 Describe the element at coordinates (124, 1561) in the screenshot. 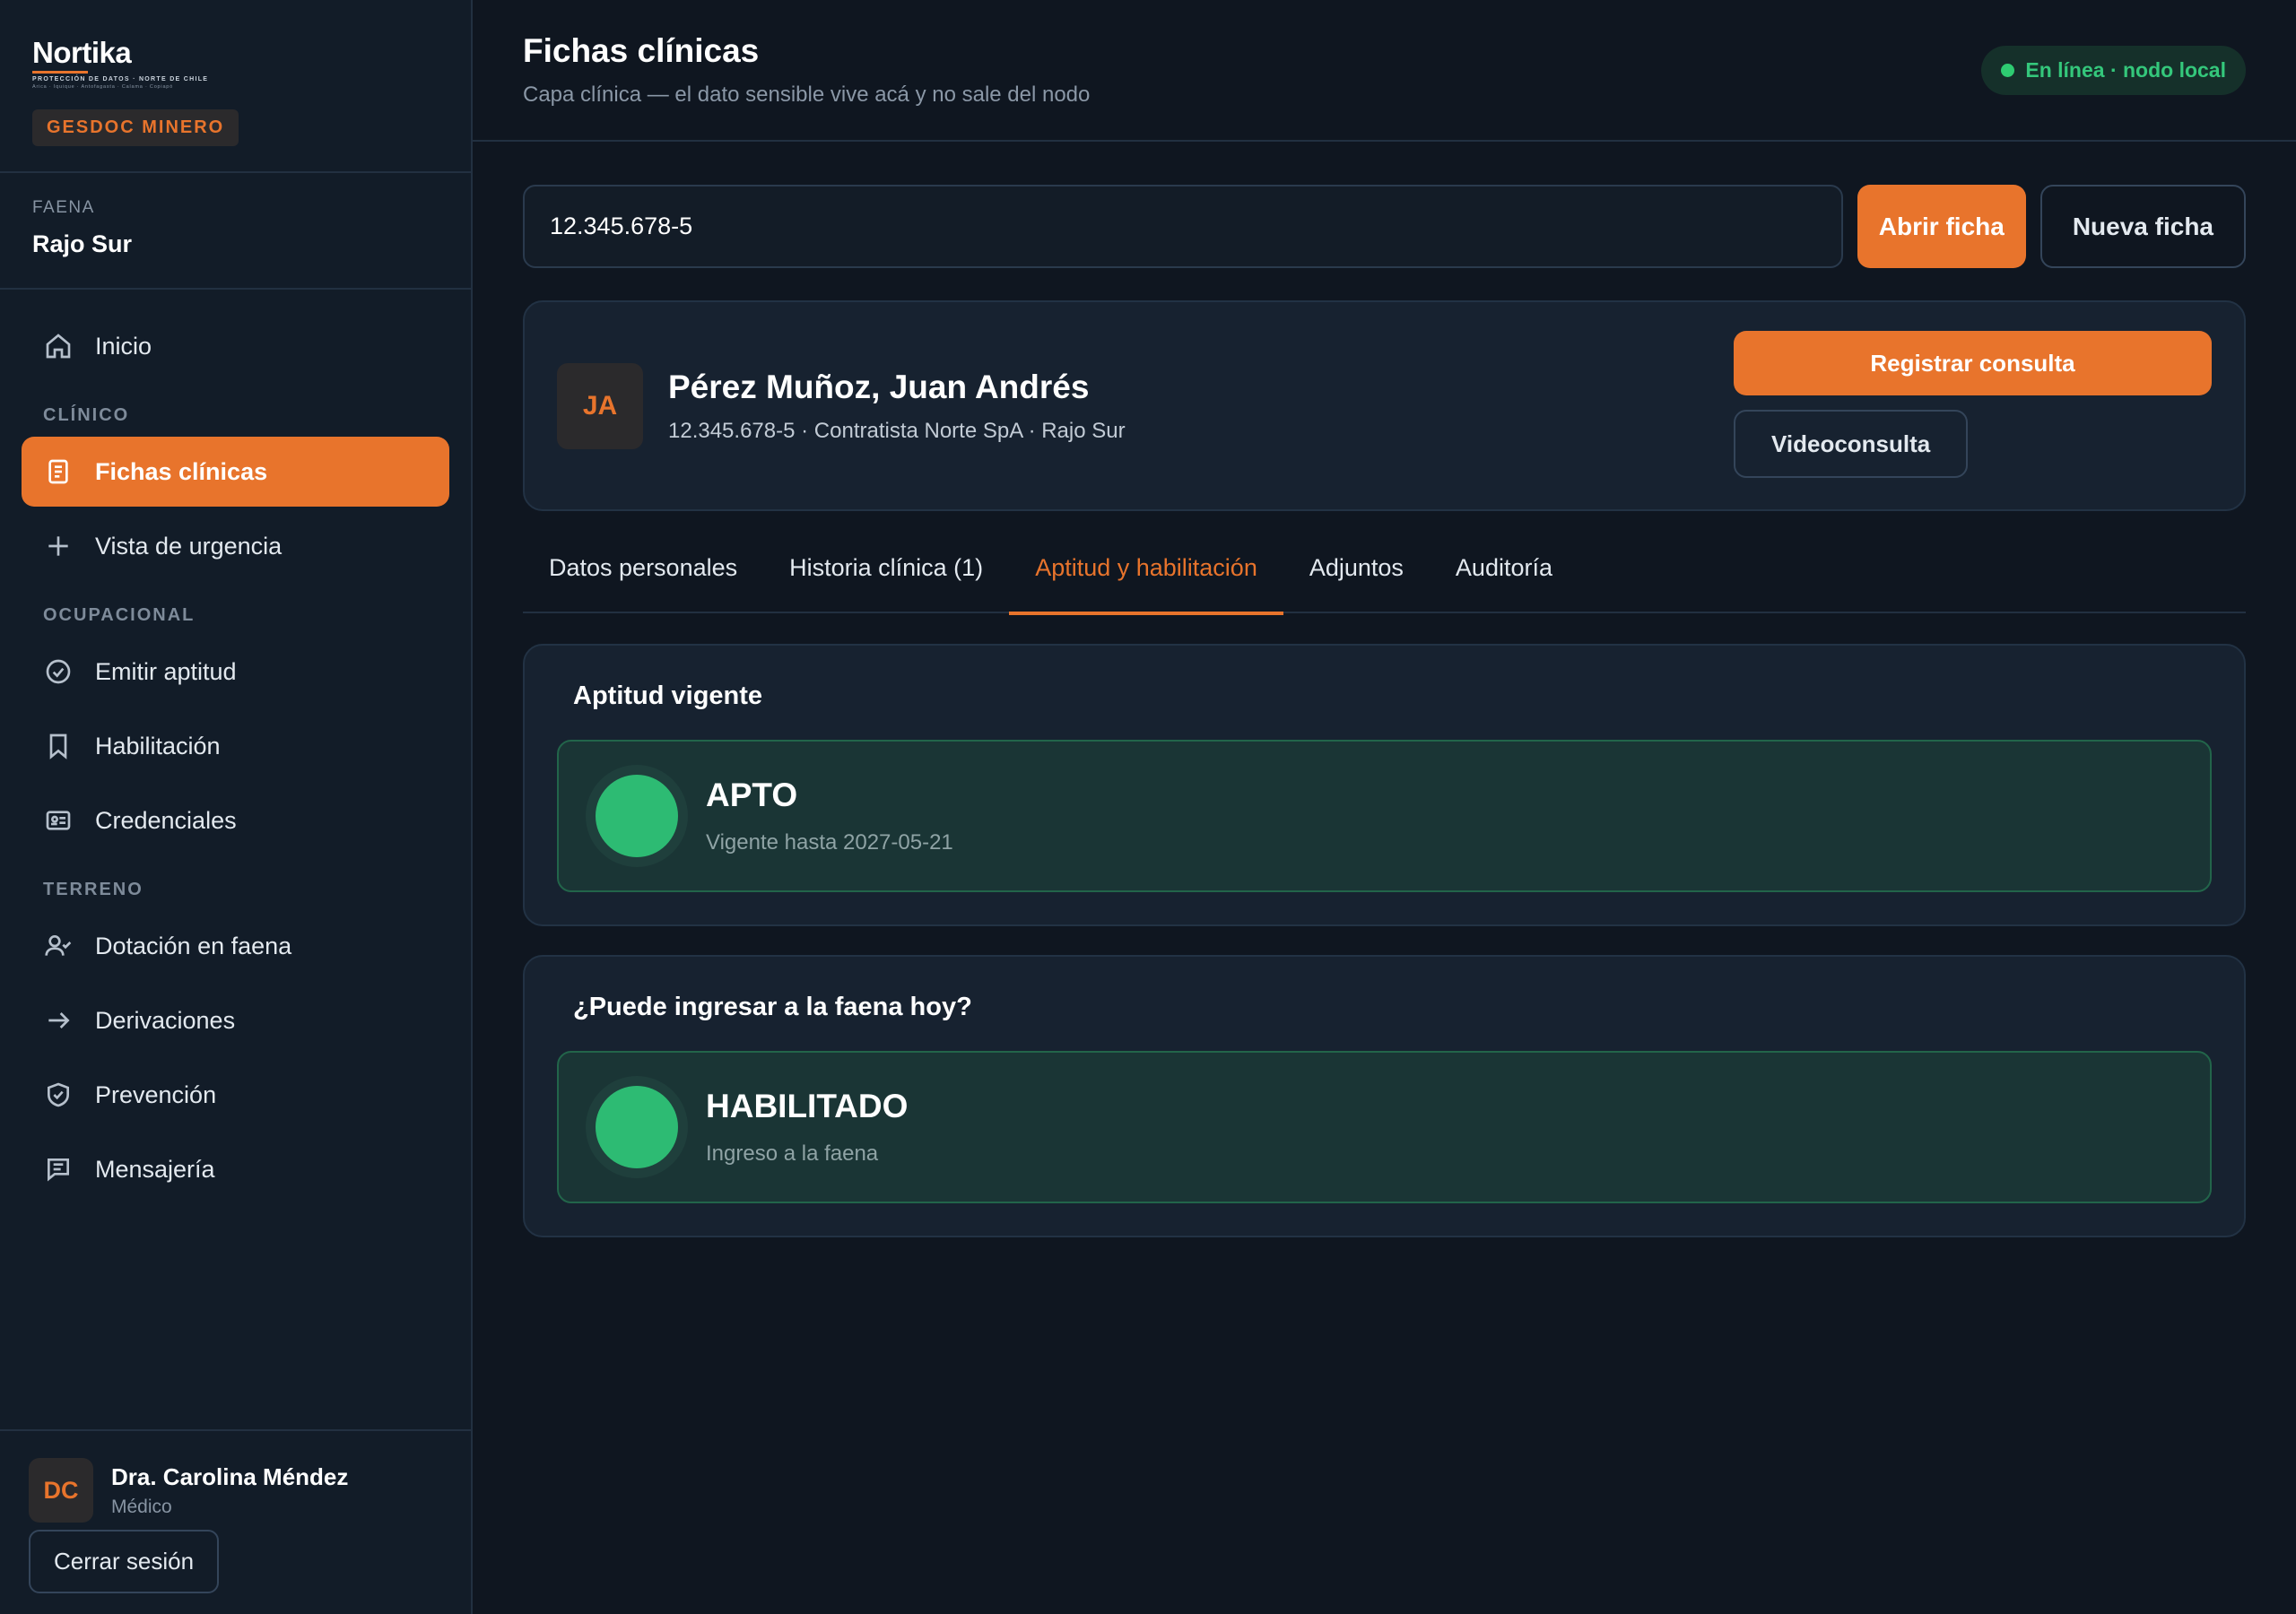

I see `logout-button: Cerrar sesión` at that location.